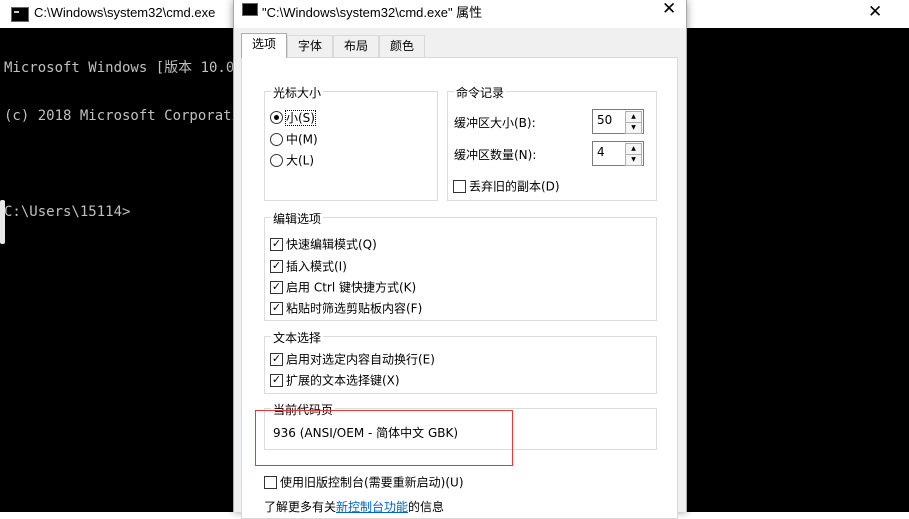 The image size is (909, 519). I want to click on cursor-size-group: 光标大小 小(S) 中(M) 大(L), so click(351, 142).